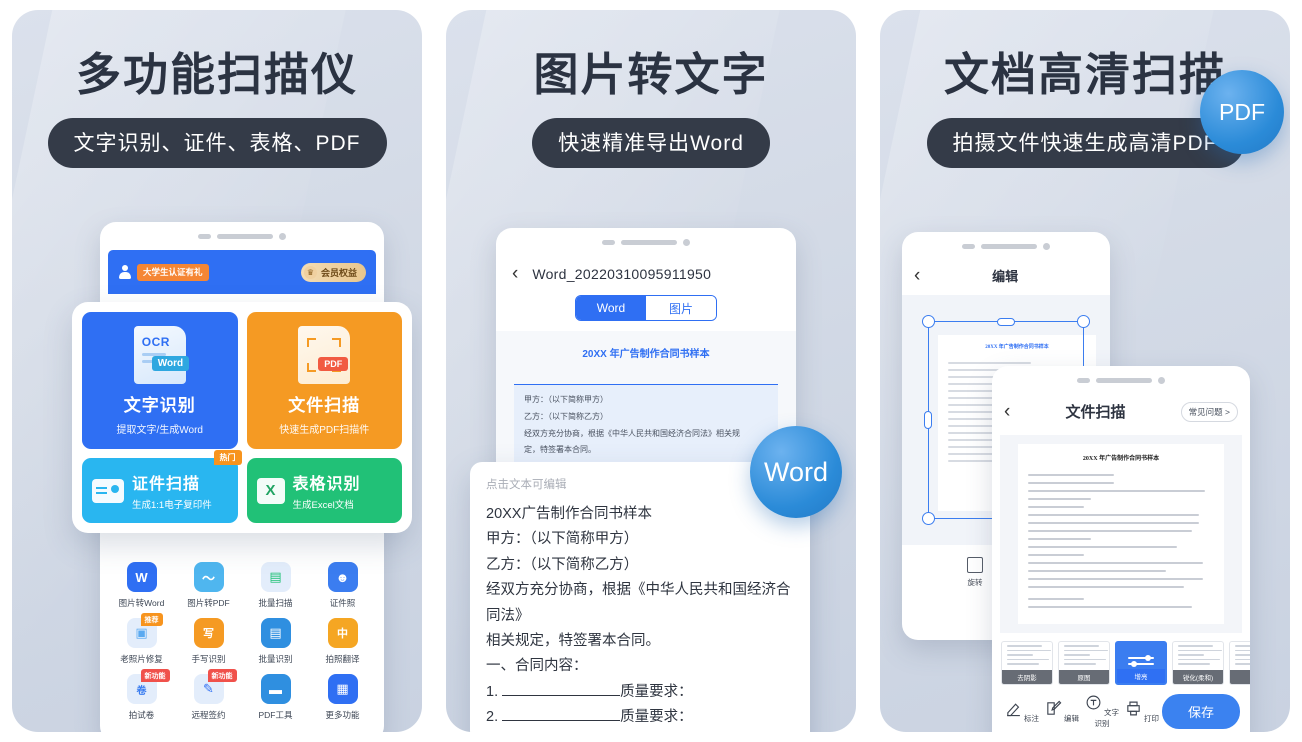 Image resolution: width=1302 pixels, height=742 pixels. I want to click on scan-pdf-icon: PDF, so click(324, 355).